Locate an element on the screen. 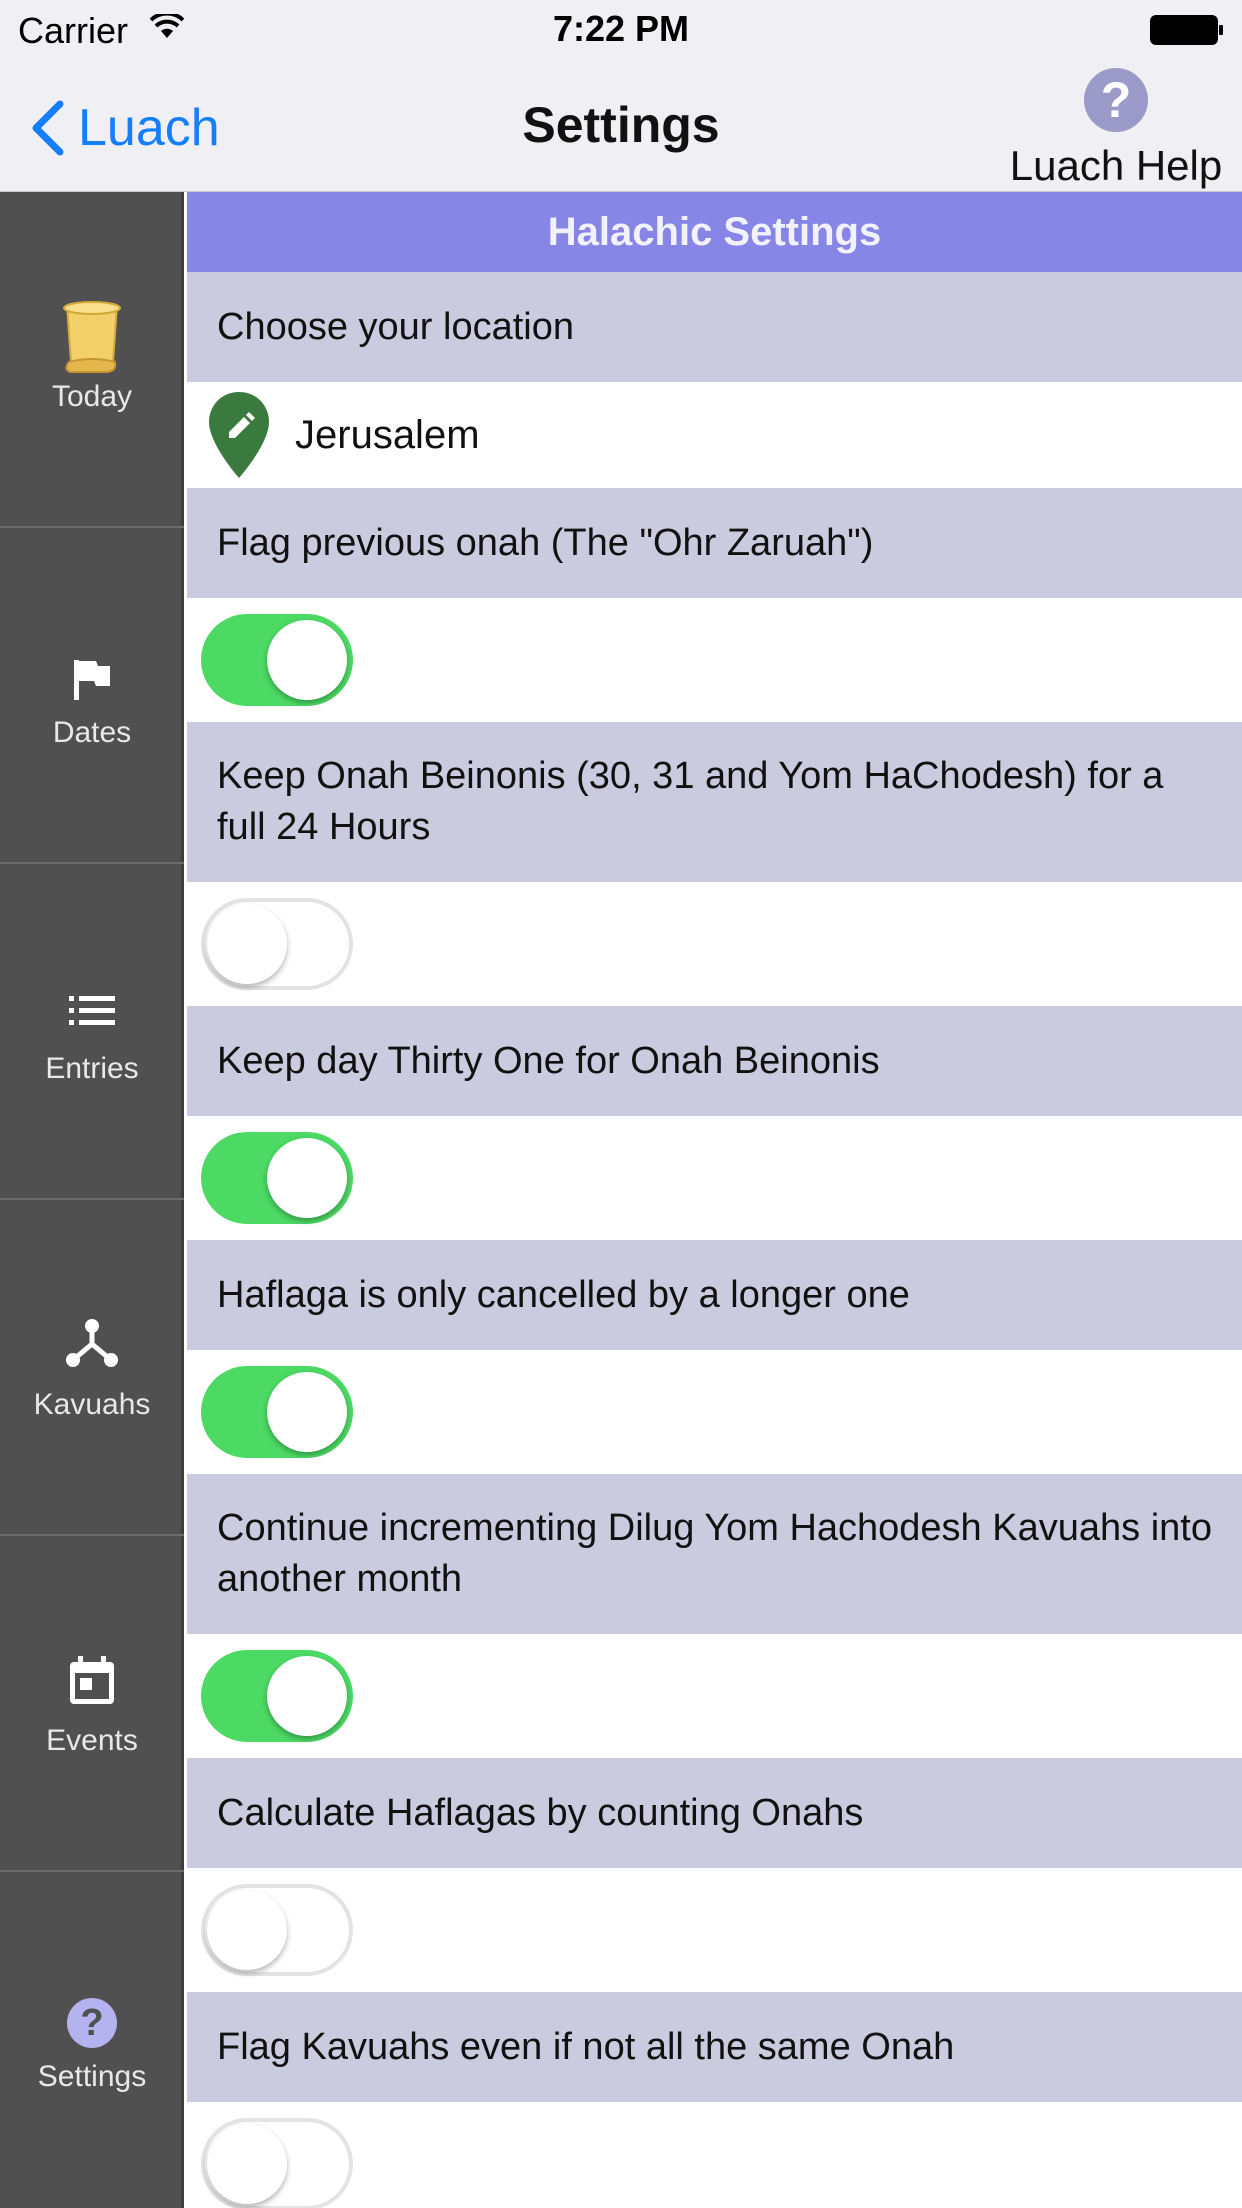  settings-tab-glyph: ? is located at coordinates (92, 2023).